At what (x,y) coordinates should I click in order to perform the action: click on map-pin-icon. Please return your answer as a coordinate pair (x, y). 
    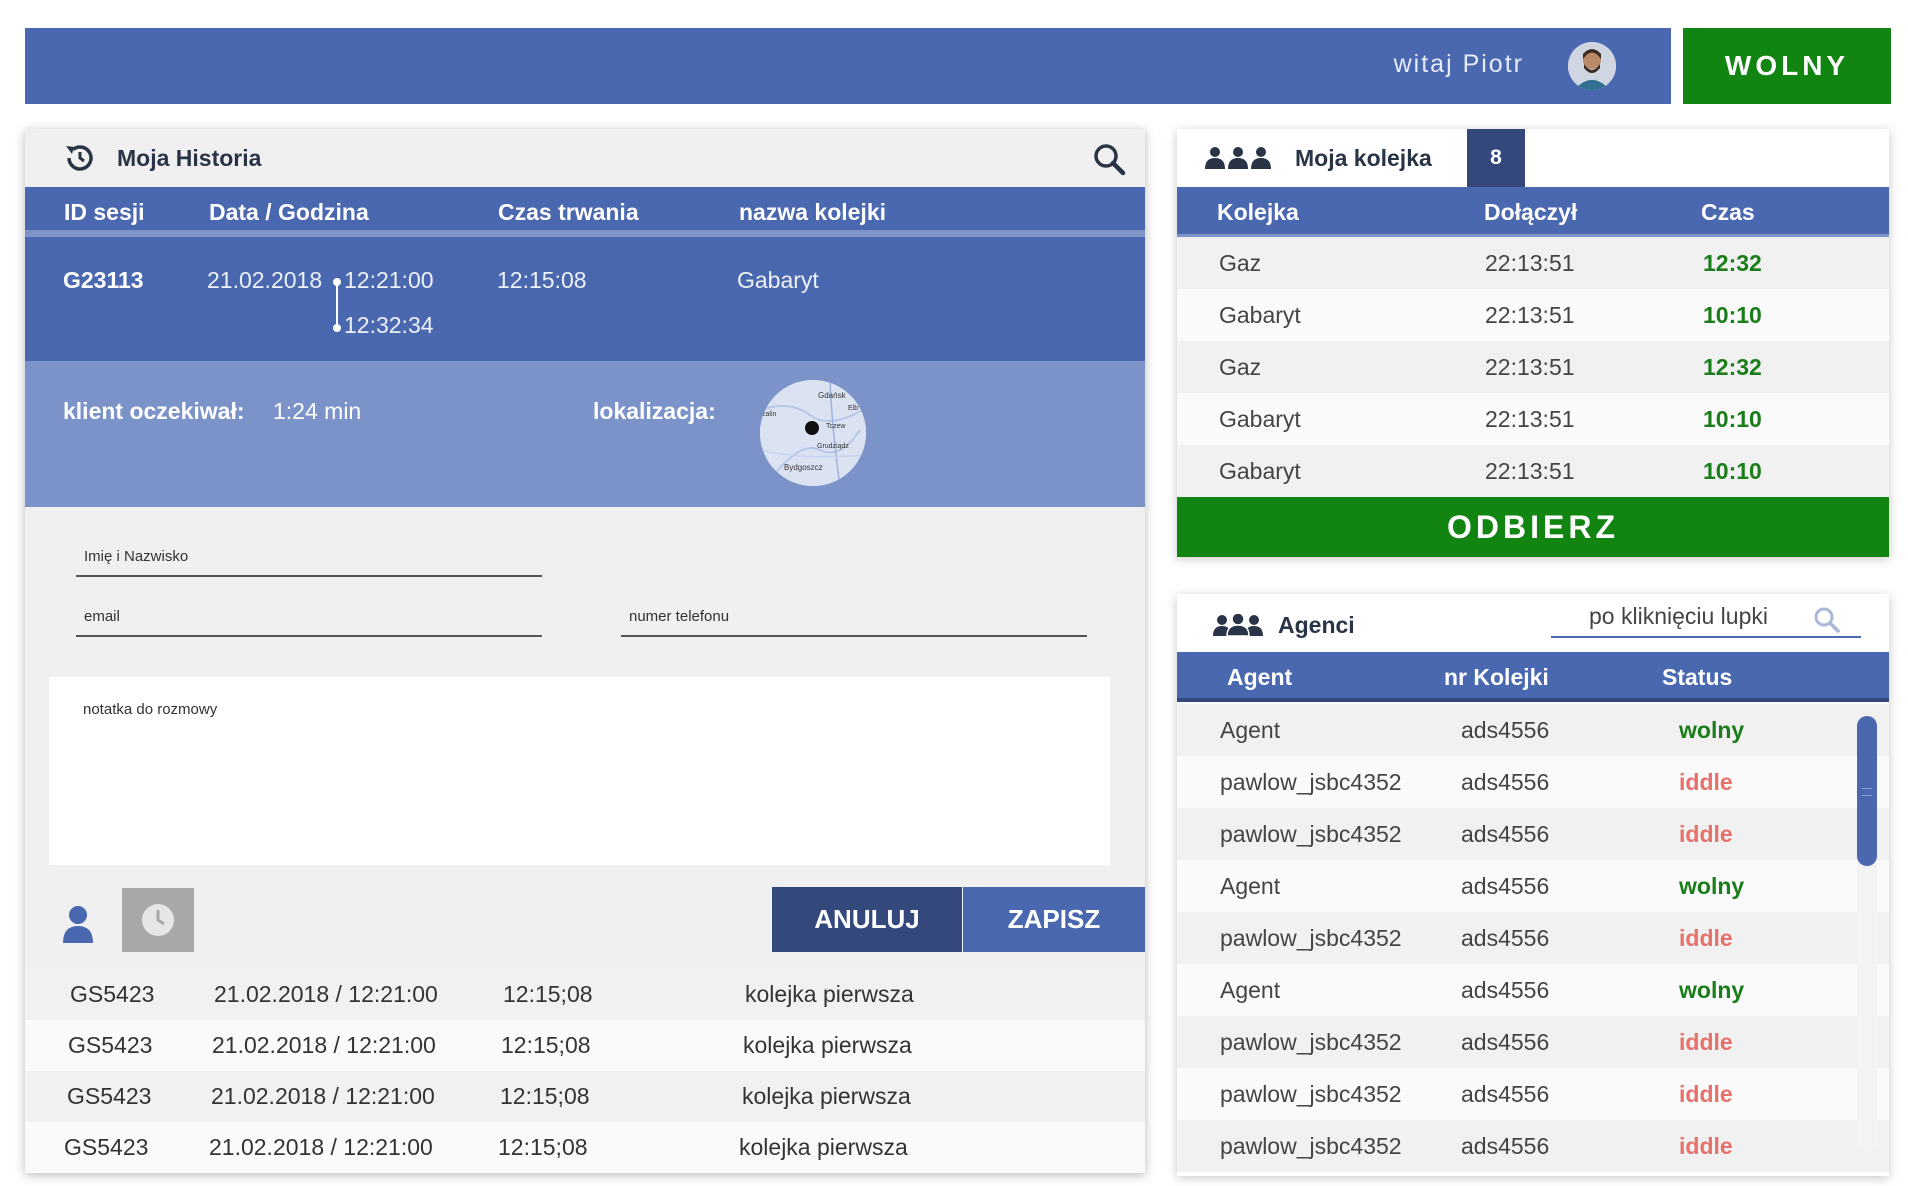
    Looking at the image, I should click on (812, 428).